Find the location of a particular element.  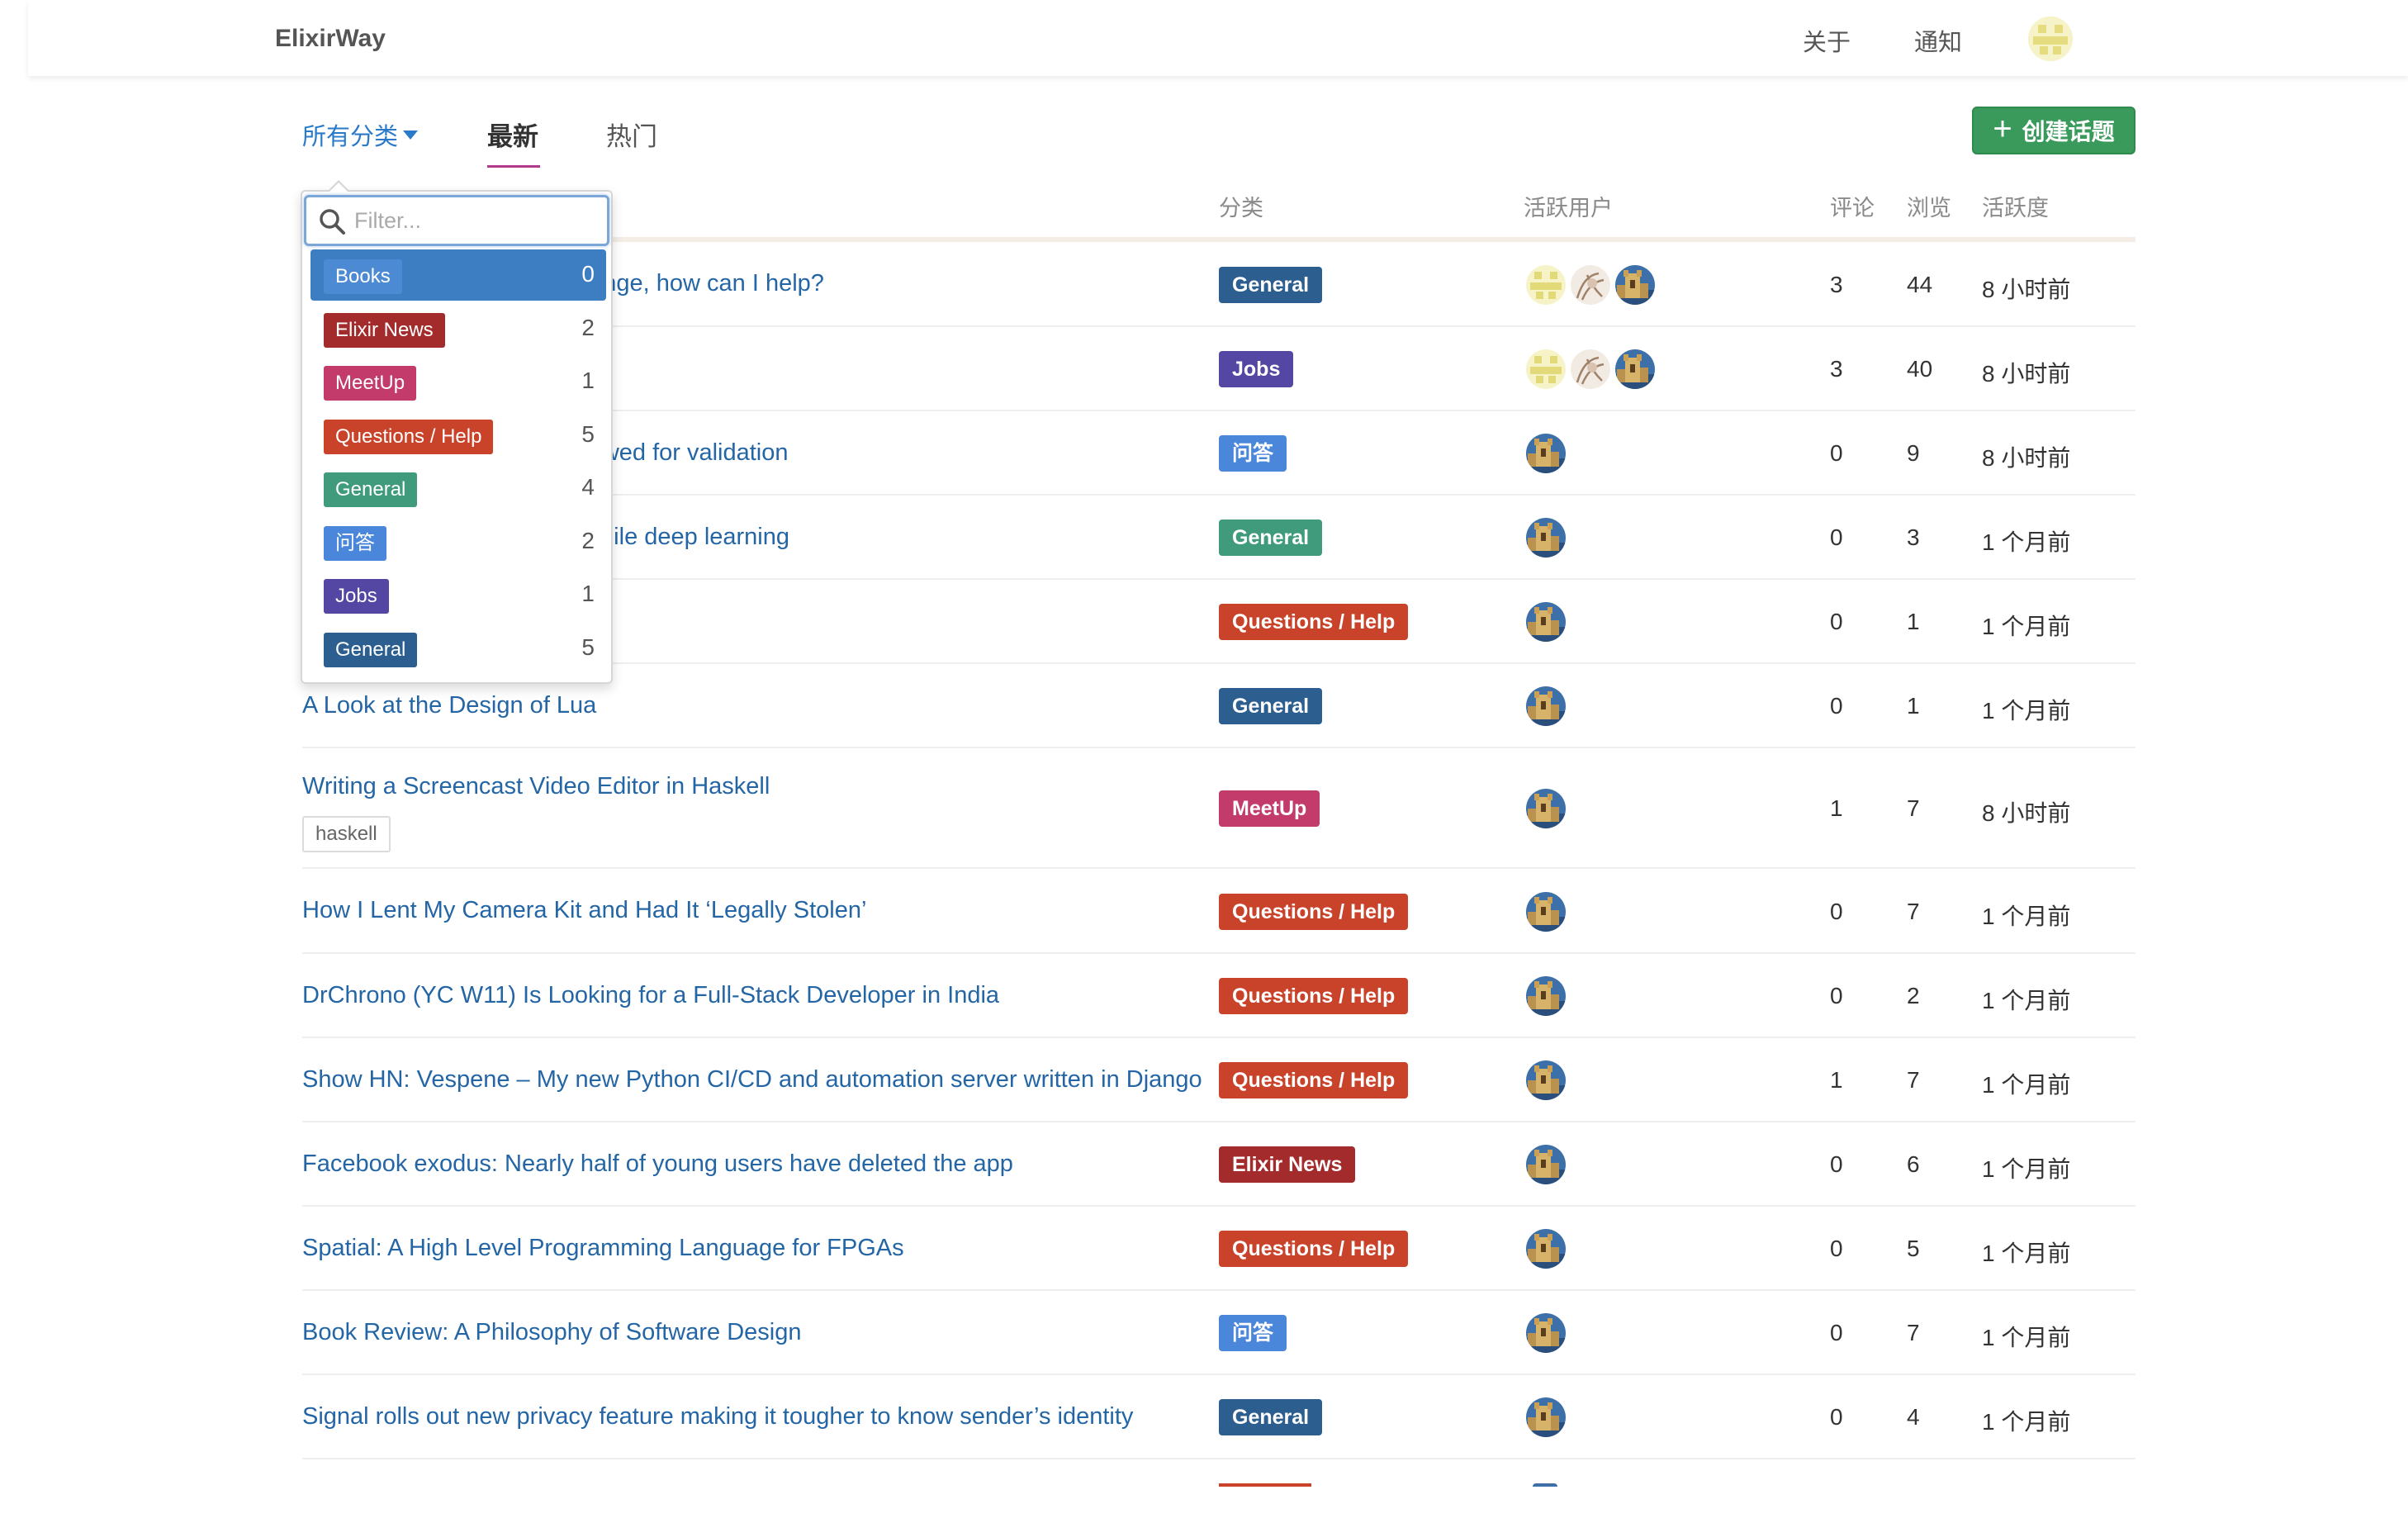

category-option: Questions / Help 5 is located at coordinates (458, 435).